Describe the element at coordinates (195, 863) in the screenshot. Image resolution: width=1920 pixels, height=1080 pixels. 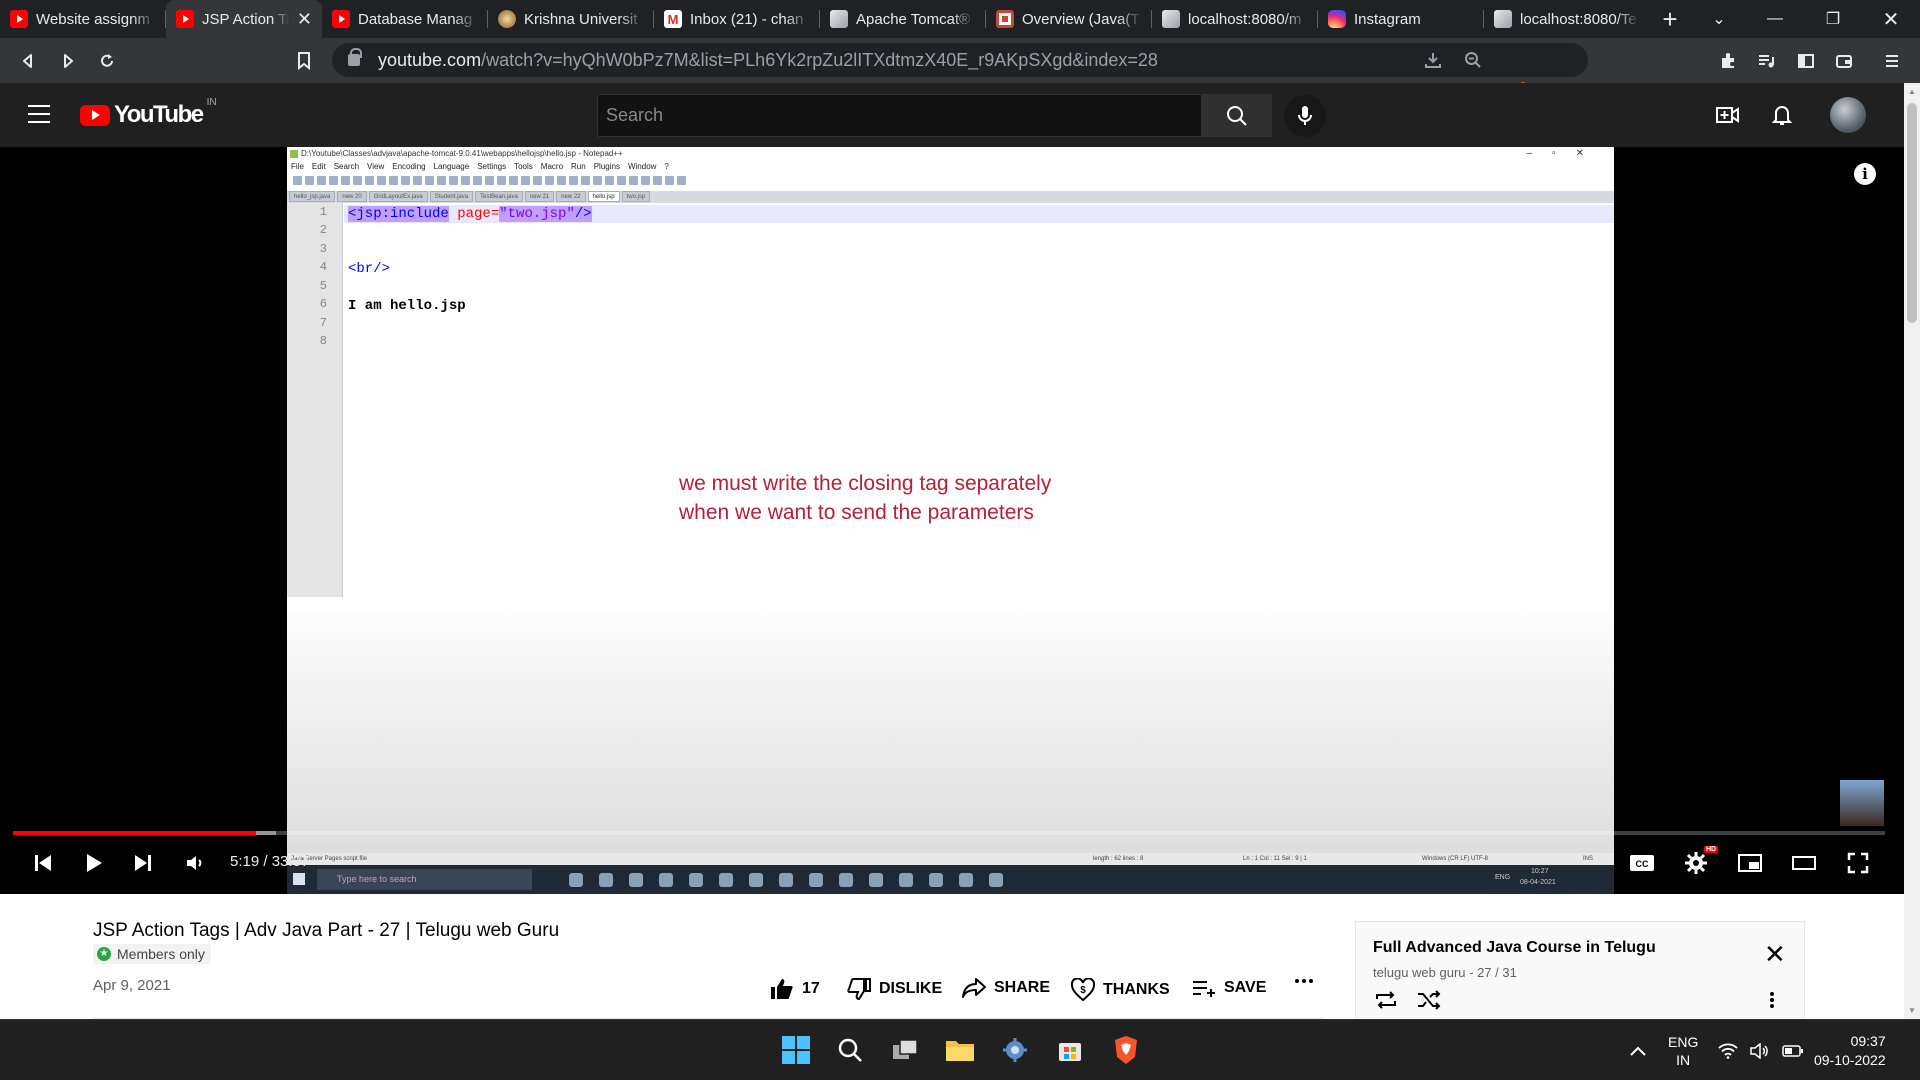
I see `volume-icon` at that location.